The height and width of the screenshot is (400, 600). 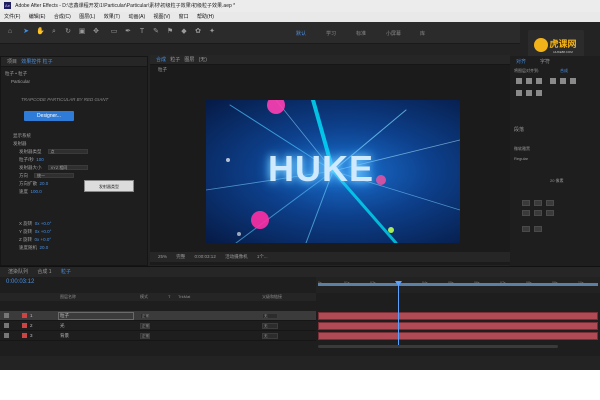 What do you see at coordinates (521, 61) in the screenshot?
I see `tab-align: 对齐` at bounding box center [521, 61].